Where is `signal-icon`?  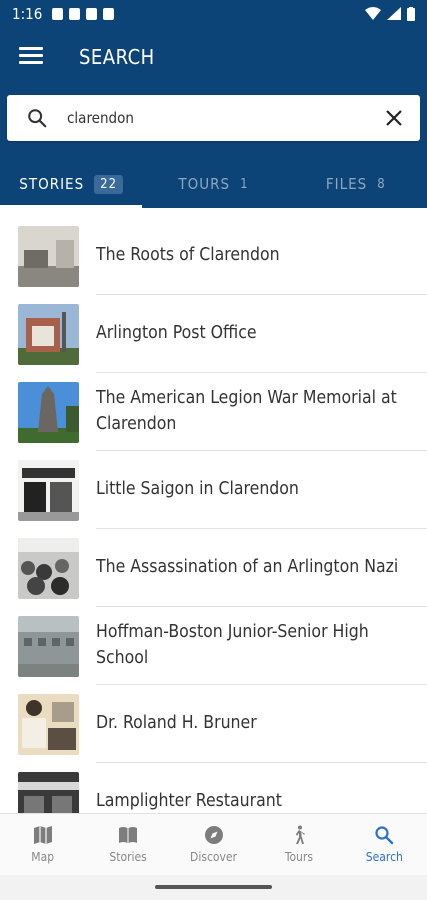
signal-icon is located at coordinates (394, 13).